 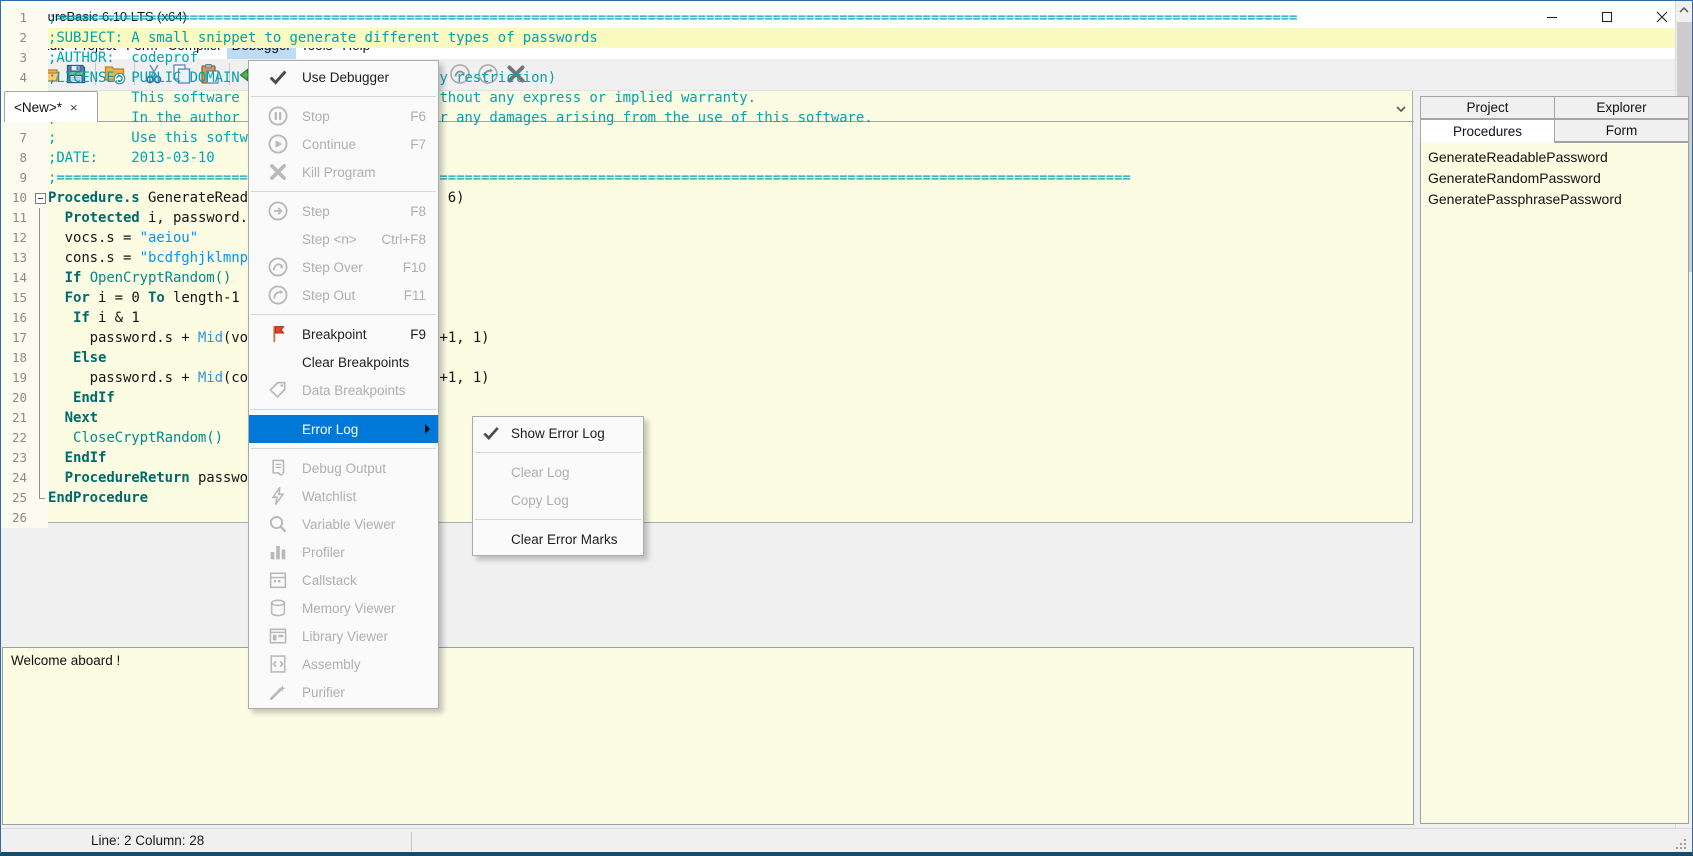 What do you see at coordinates (343, 524) in the screenshot?
I see `menu-item-variable-viewer: Variable Viewer` at bounding box center [343, 524].